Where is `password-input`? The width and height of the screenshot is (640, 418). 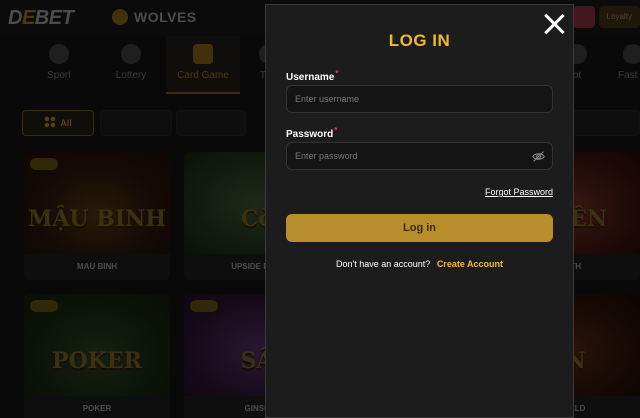
password-input is located at coordinates (419, 156).